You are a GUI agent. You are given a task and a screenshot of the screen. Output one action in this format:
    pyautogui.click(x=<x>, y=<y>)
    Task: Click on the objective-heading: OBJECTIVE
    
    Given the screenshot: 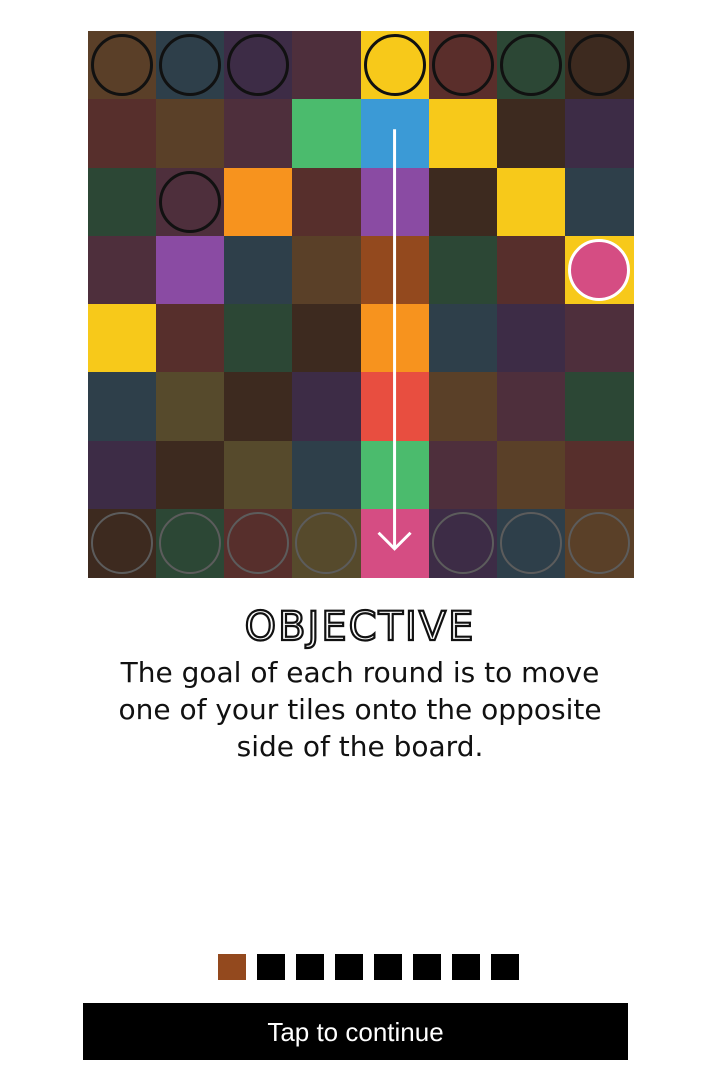 What is the action you would take?
    pyautogui.click(x=360, y=627)
    